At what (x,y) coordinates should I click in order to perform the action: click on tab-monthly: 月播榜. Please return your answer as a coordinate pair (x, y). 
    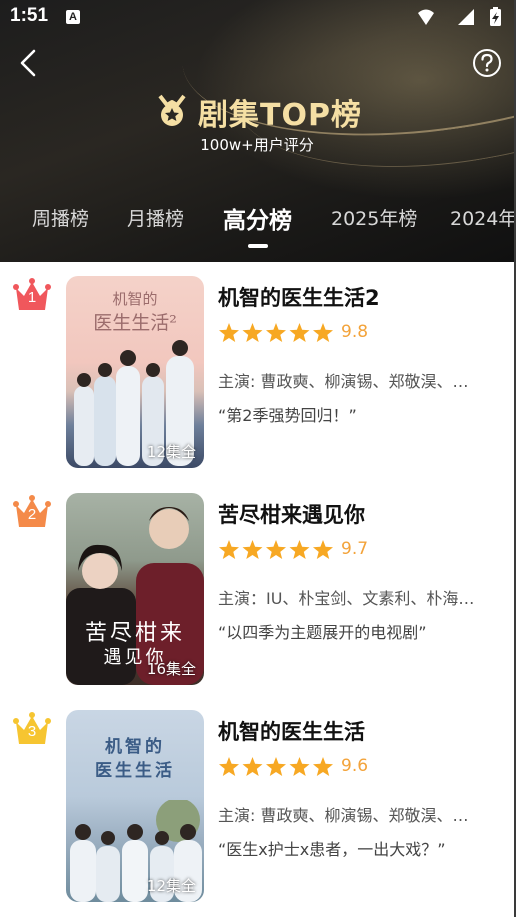
    Looking at the image, I should click on (155, 217).